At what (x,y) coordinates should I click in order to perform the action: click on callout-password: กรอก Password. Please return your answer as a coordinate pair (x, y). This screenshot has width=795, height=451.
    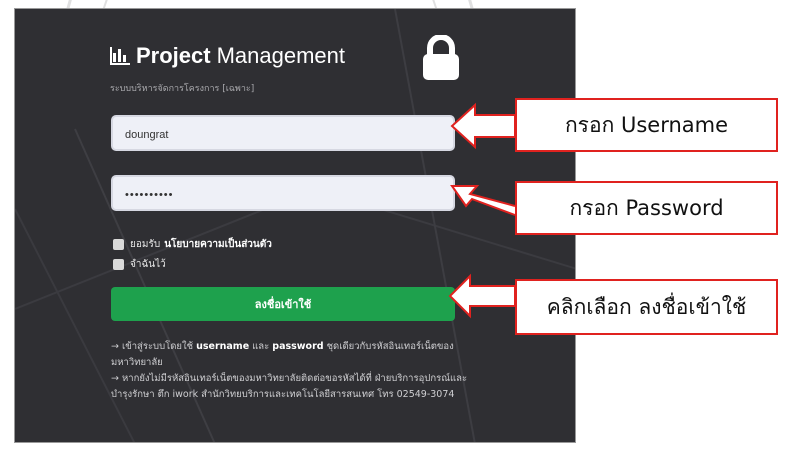
    Looking at the image, I should click on (646, 208).